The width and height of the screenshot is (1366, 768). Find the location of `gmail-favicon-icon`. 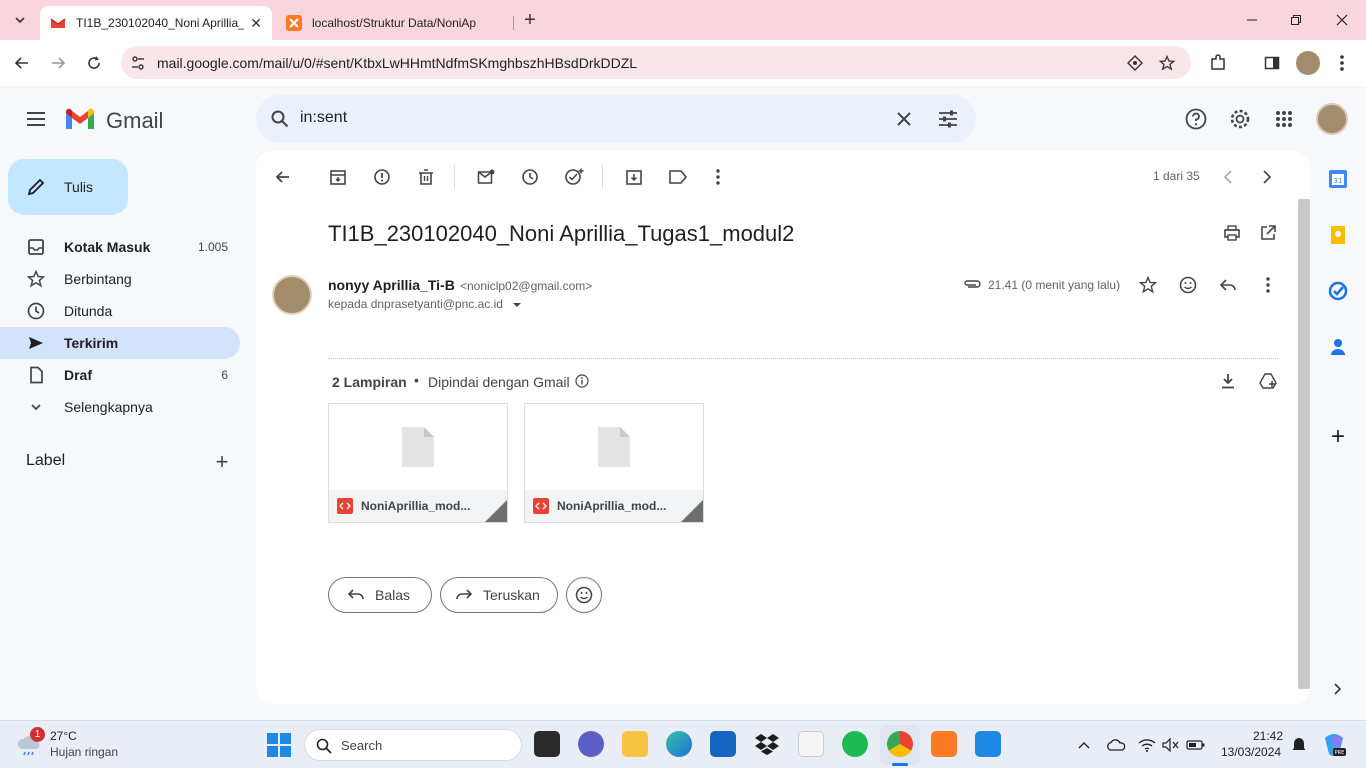

gmail-favicon-icon is located at coordinates (58, 23).